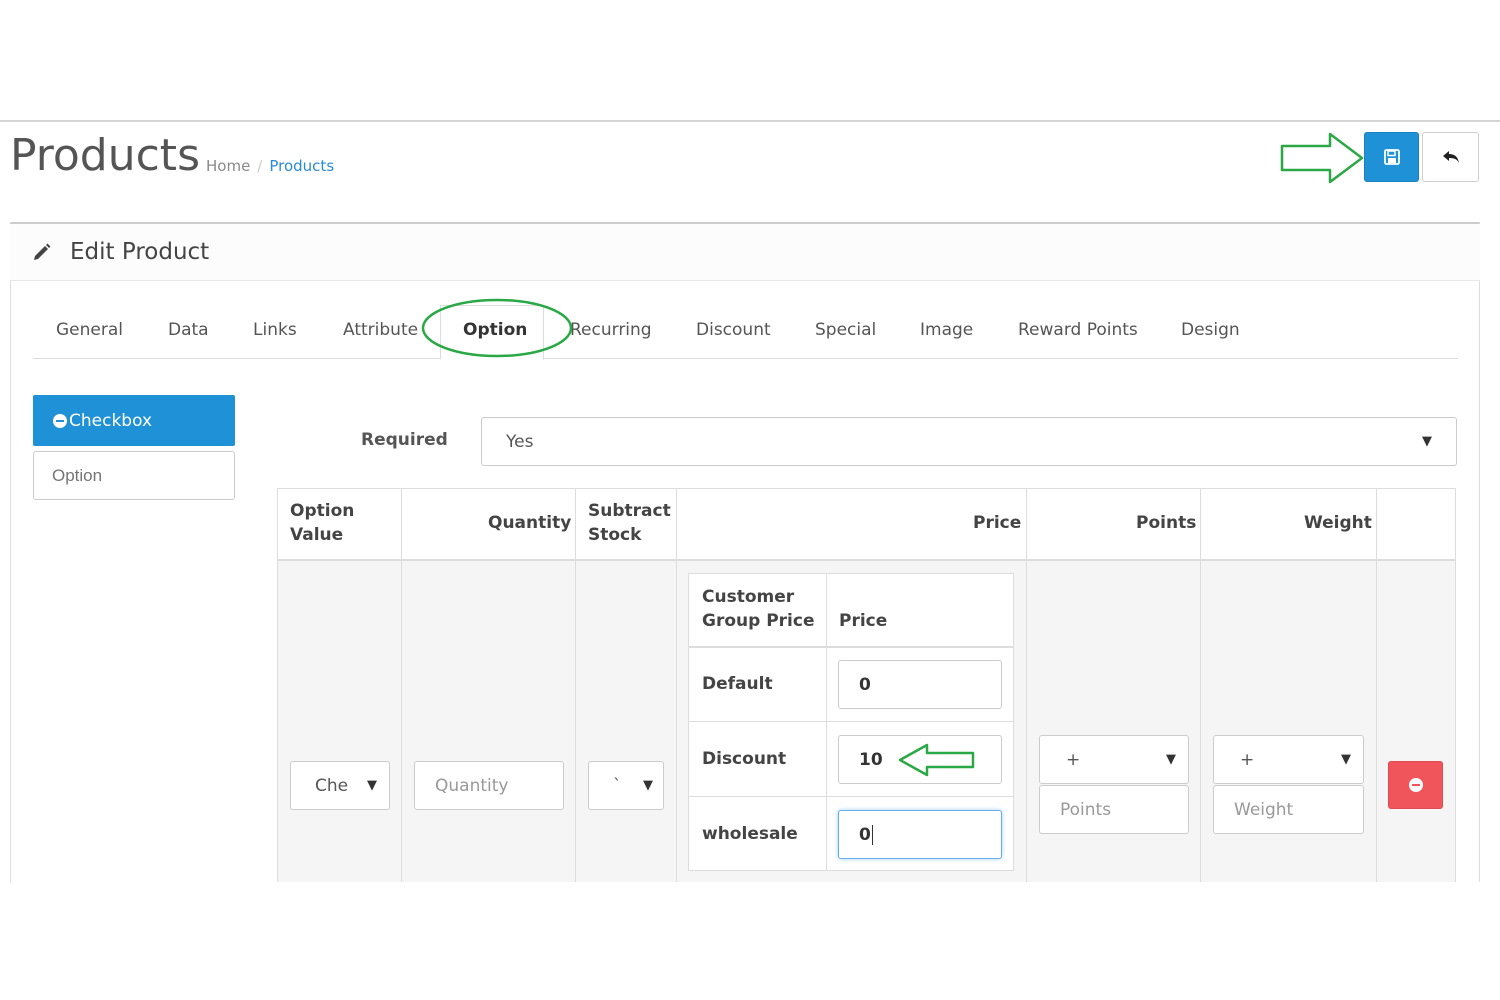  Describe the element at coordinates (530, 523) in the screenshot. I see `column-header-quantity: Quantity` at that location.